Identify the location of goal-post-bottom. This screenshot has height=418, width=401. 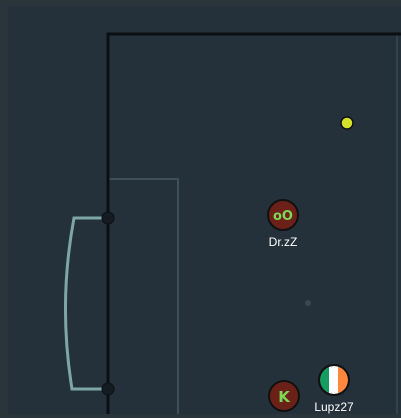
(108, 389).